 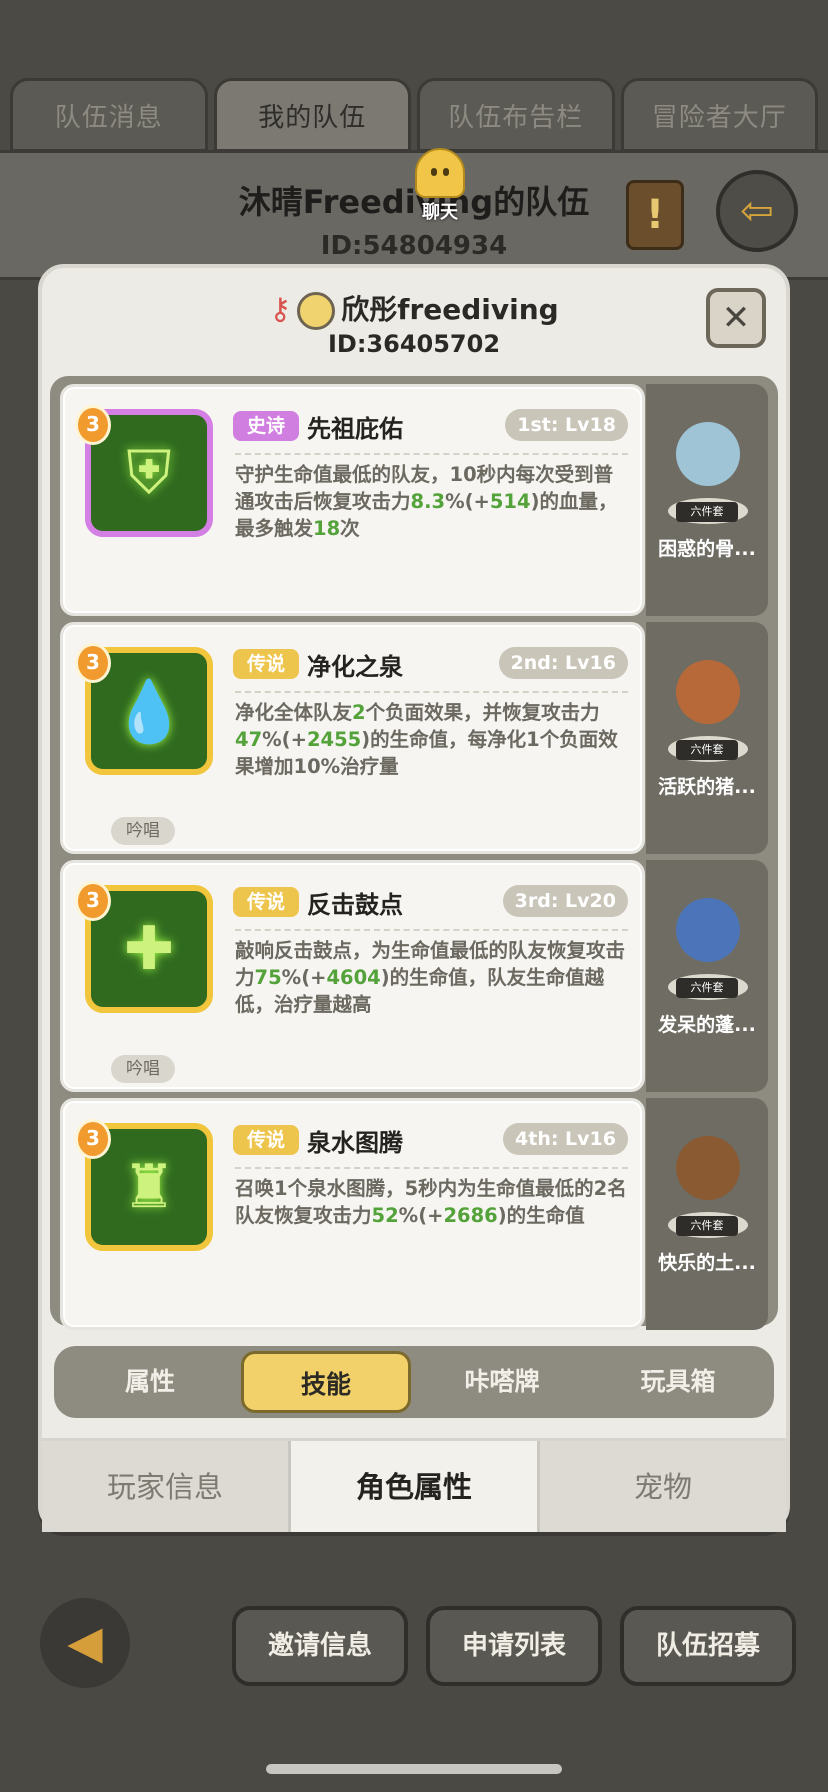 I want to click on subtab-attributes: 属性, so click(x=150, y=1382).